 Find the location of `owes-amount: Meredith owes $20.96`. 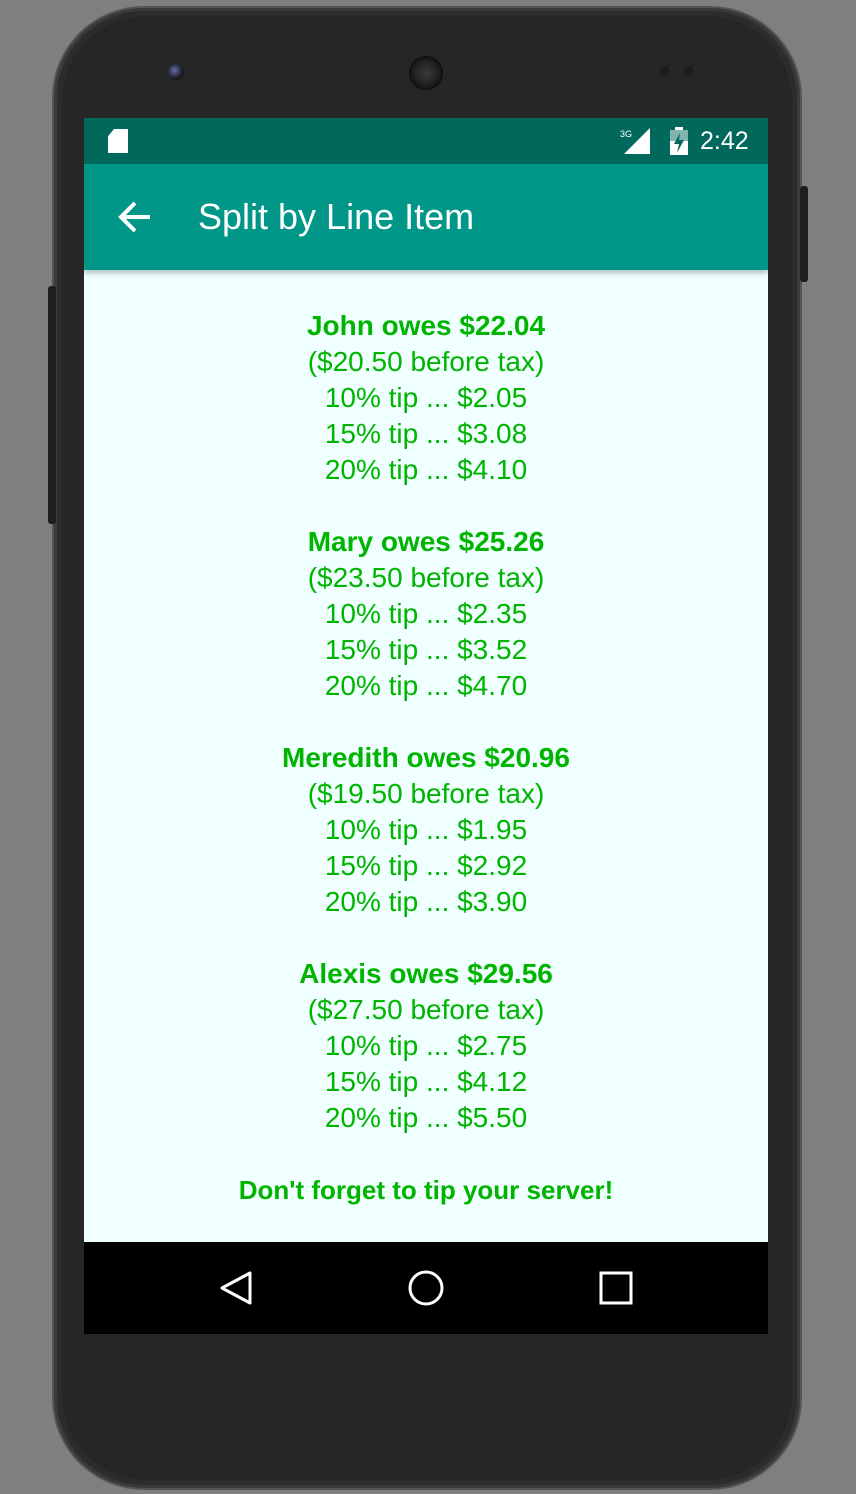

owes-amount: Meredith owes $20.96 is located at coordinates (426, 757).